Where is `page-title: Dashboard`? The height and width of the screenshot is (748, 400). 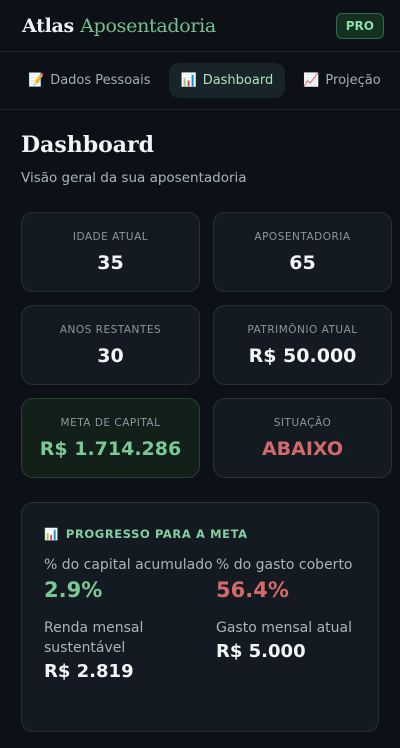 page-title: Dashboard is located at coordinates (87, 145).